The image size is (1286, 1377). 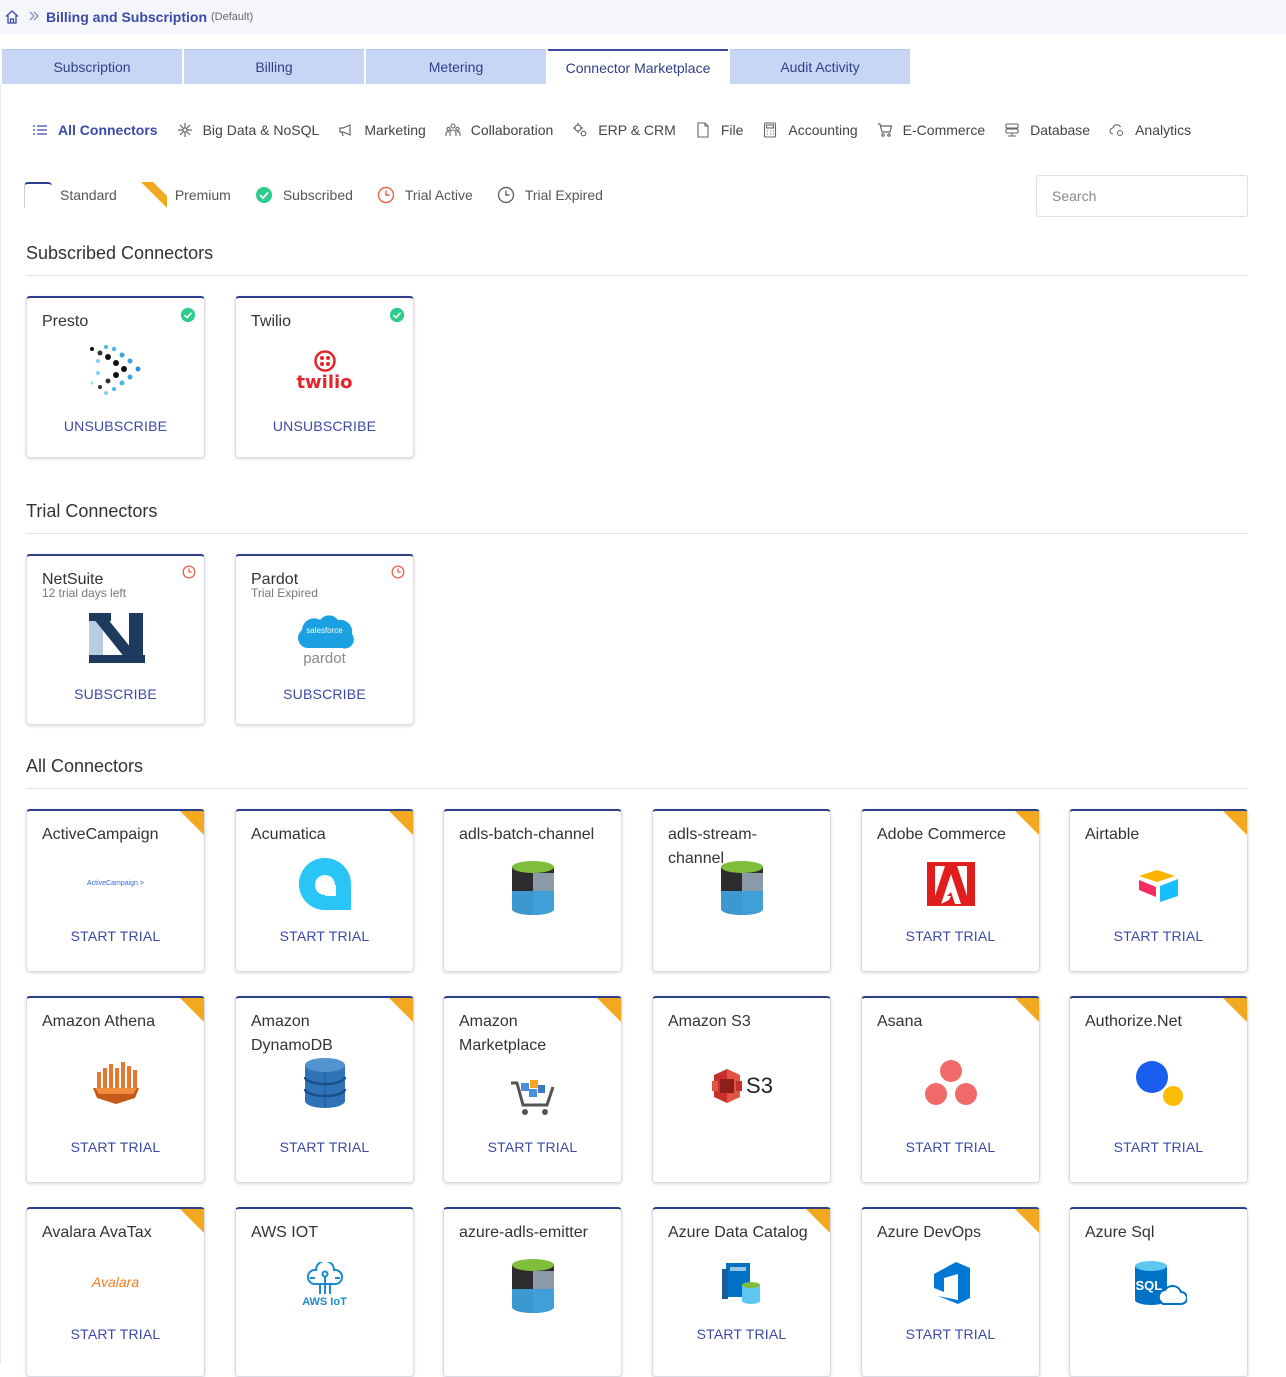 I want to click on activecampaign-logo: ActiveCampaign >, so click(x=115, y=883).